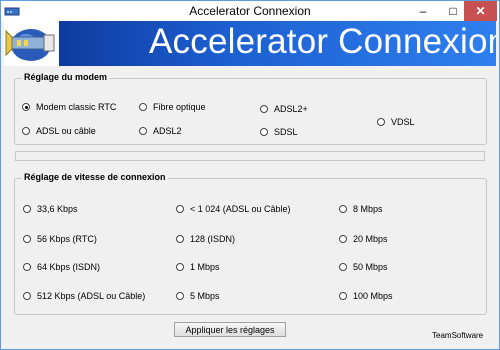  I want to click on radio-vdsl: VDSL, so click(396, 122).